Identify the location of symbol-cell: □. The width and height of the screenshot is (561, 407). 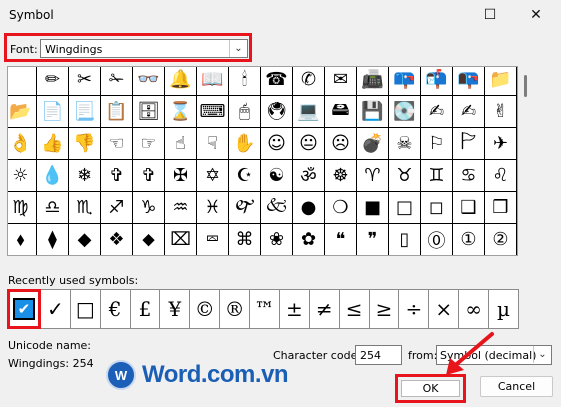
(405, 208).